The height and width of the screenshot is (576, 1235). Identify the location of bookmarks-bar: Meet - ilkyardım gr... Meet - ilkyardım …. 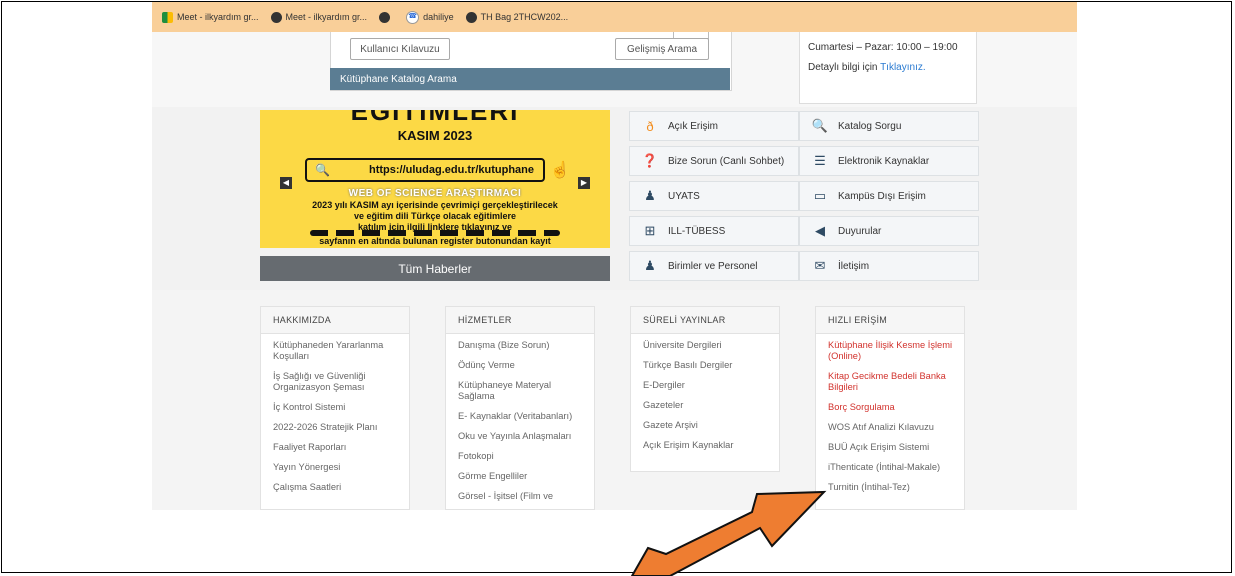
(614, 17).